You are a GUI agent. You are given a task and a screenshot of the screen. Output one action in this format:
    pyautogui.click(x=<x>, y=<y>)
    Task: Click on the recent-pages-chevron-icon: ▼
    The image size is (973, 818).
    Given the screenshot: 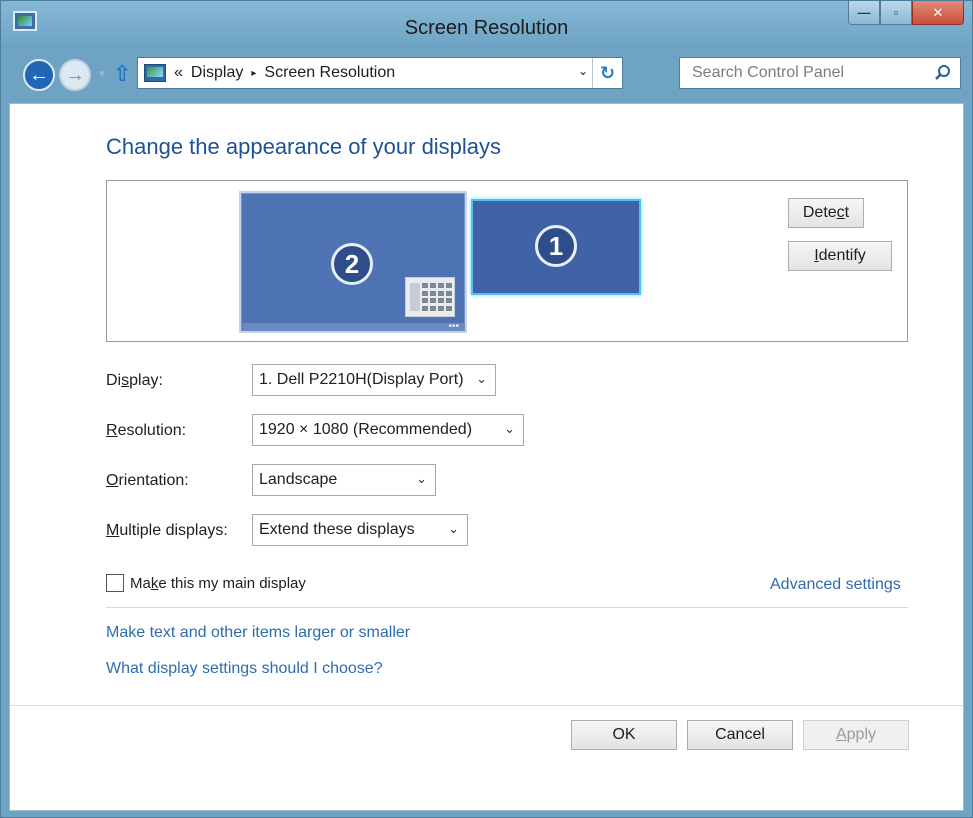 What is the action you would take?
    pyautogui.click(x=102, y=74)
    